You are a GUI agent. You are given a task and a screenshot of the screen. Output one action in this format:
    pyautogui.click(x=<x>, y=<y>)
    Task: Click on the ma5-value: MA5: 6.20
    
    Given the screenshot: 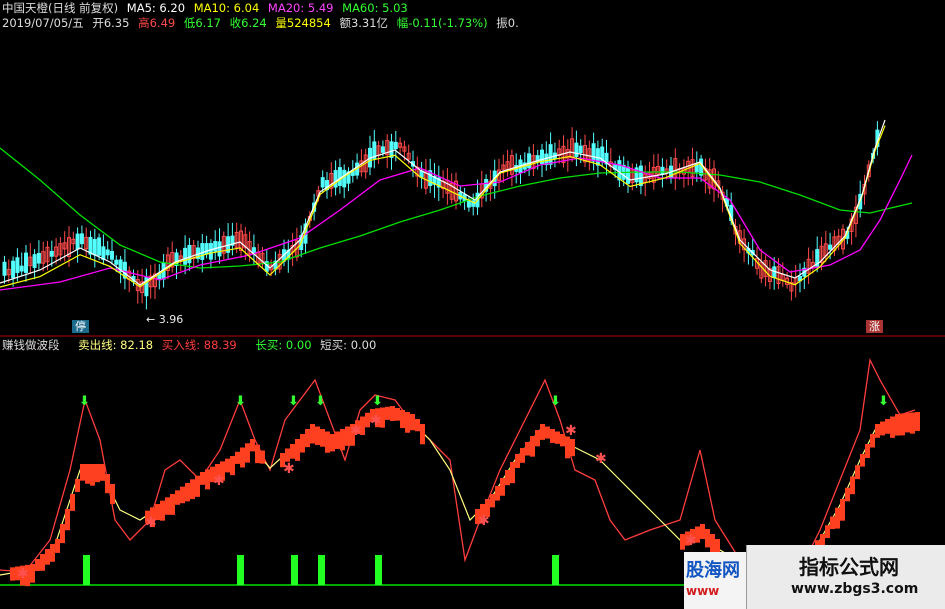 What is the action you would take?
    pyautogui.click(x=156, y=8)
    